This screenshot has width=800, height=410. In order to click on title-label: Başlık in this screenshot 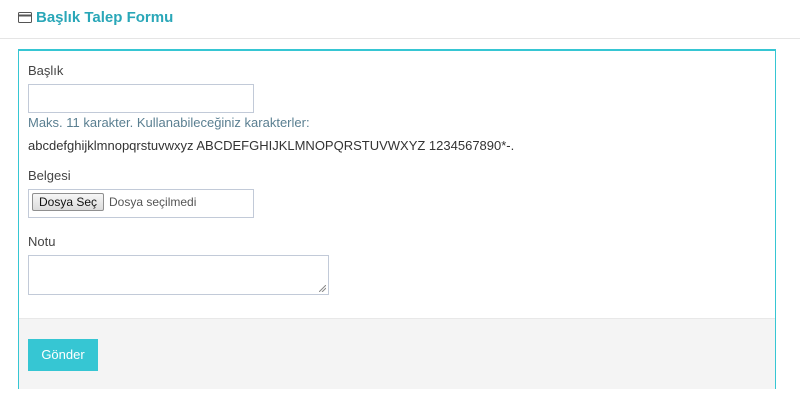, I will do `click(46, 70)`.